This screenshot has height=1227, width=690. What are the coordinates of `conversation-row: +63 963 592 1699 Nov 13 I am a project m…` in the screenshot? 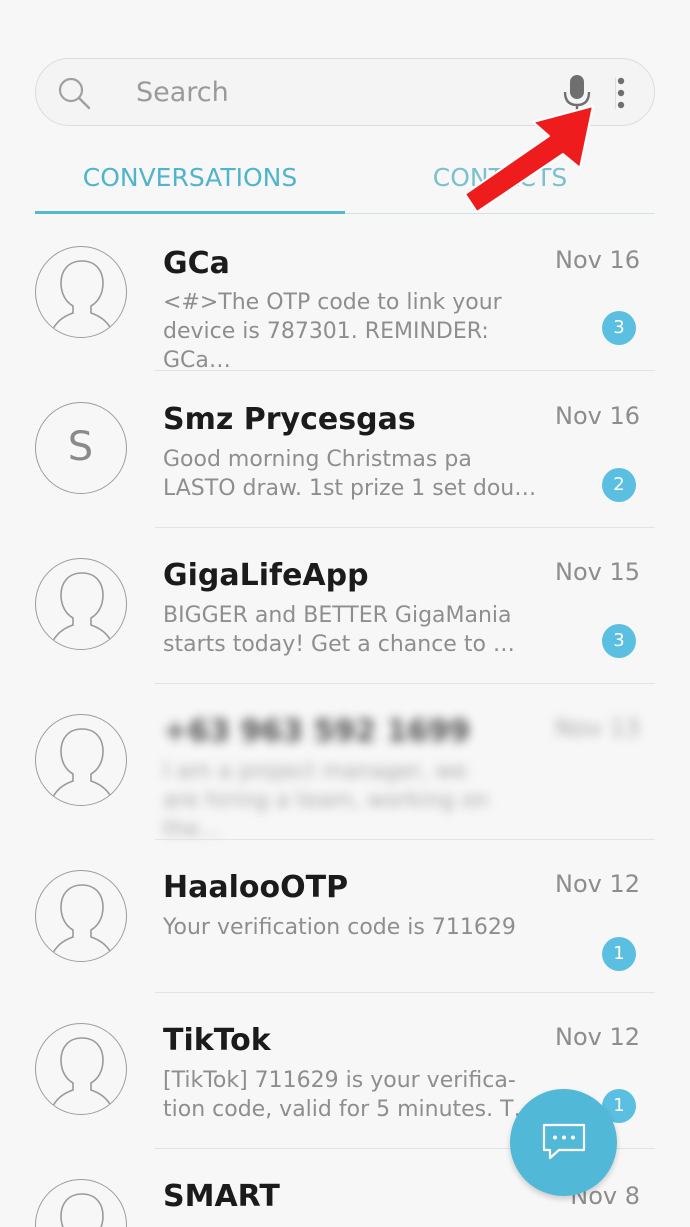 It's located at (345, 763).